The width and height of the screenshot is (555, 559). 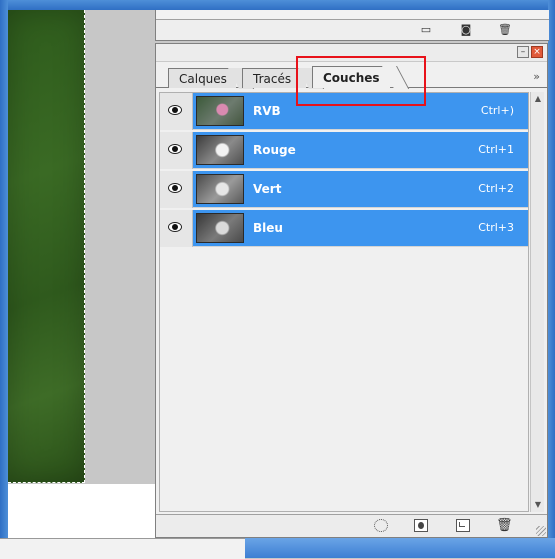 I want to click on channel-row-bleu: Bleu Ctrl+3, so click(x=344, y=228).